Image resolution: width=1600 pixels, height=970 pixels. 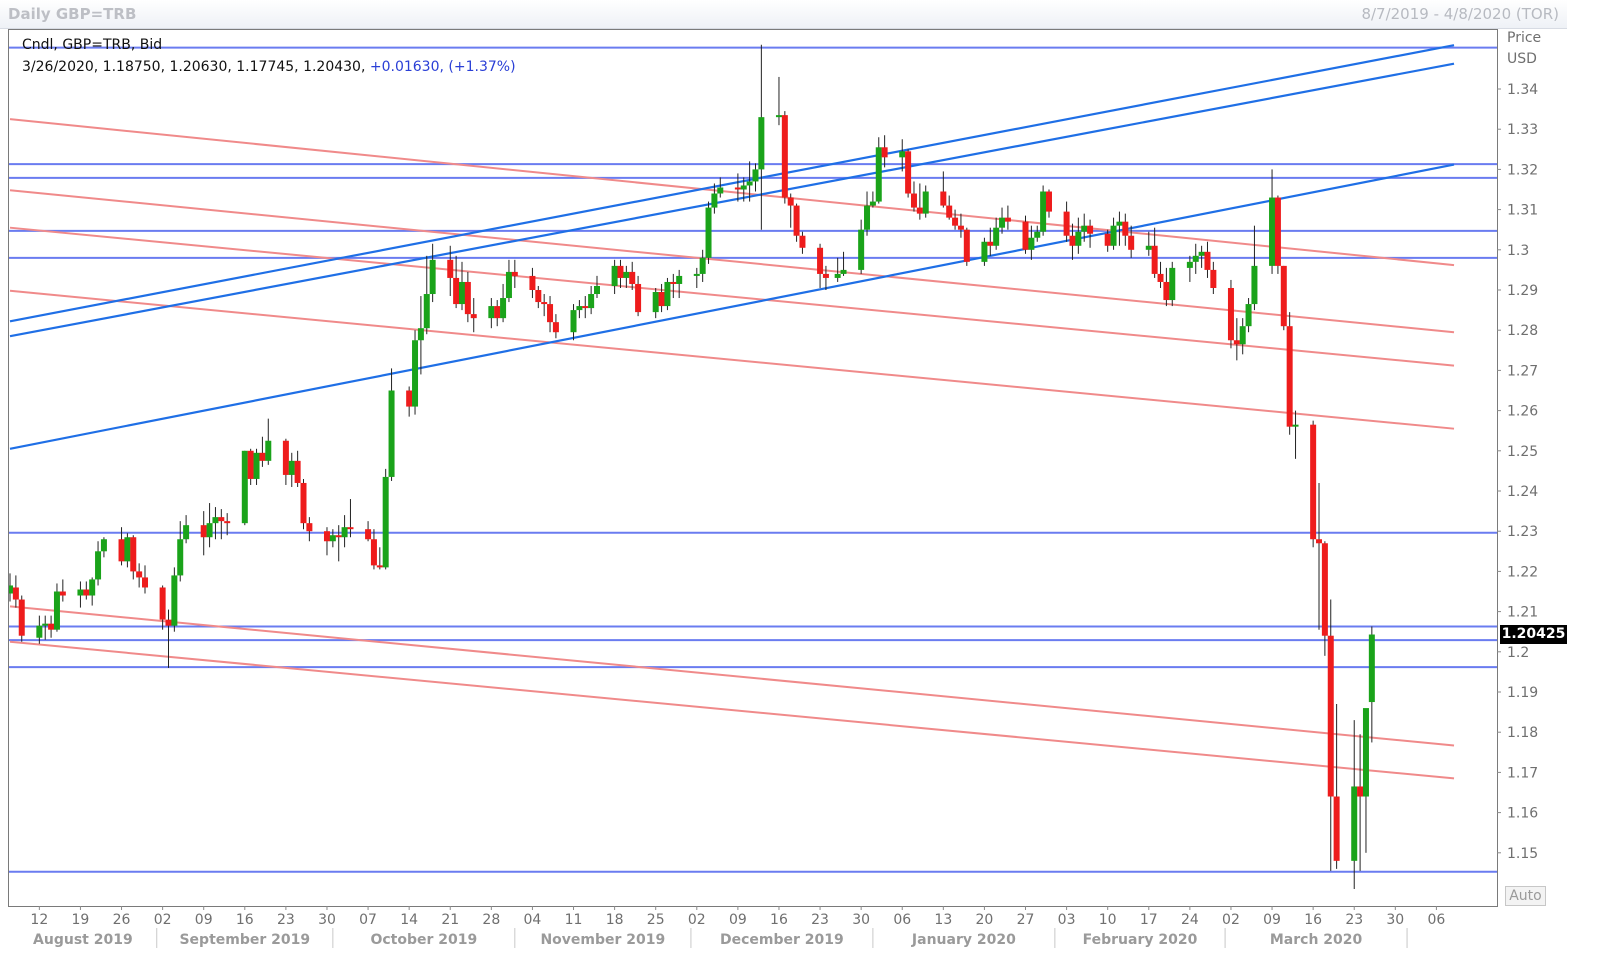 I want to click on month-label: September 2019, so click(x=244, y=940).